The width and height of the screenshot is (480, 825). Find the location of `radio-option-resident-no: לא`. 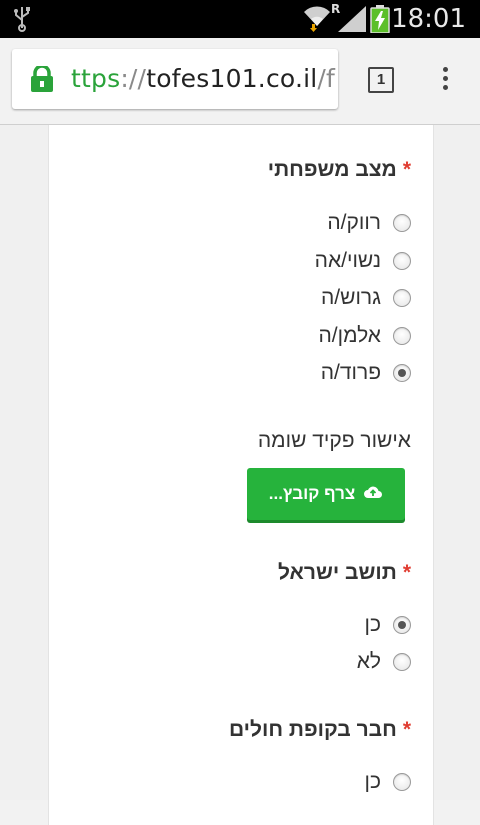

radio-option-resident-no: לא is located at coordinates (384, 662).